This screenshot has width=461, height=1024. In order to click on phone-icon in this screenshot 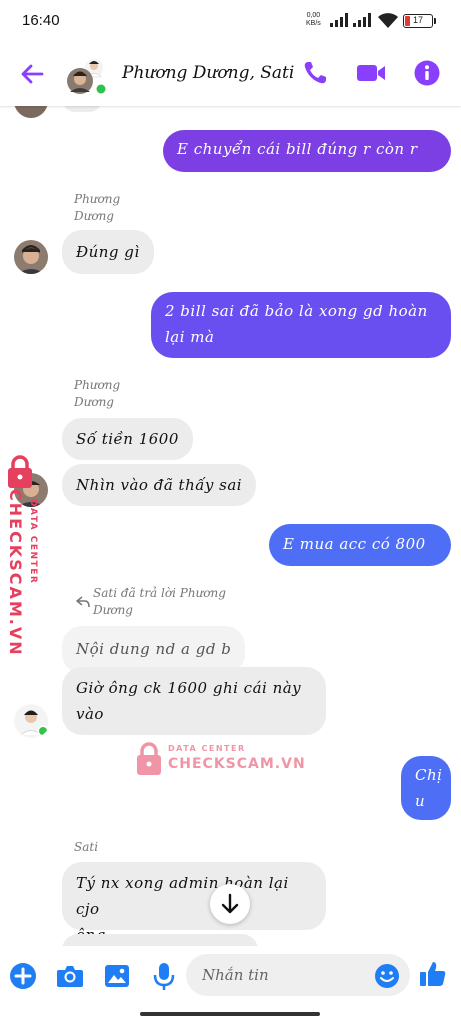, I will do `click(315, 73)`.